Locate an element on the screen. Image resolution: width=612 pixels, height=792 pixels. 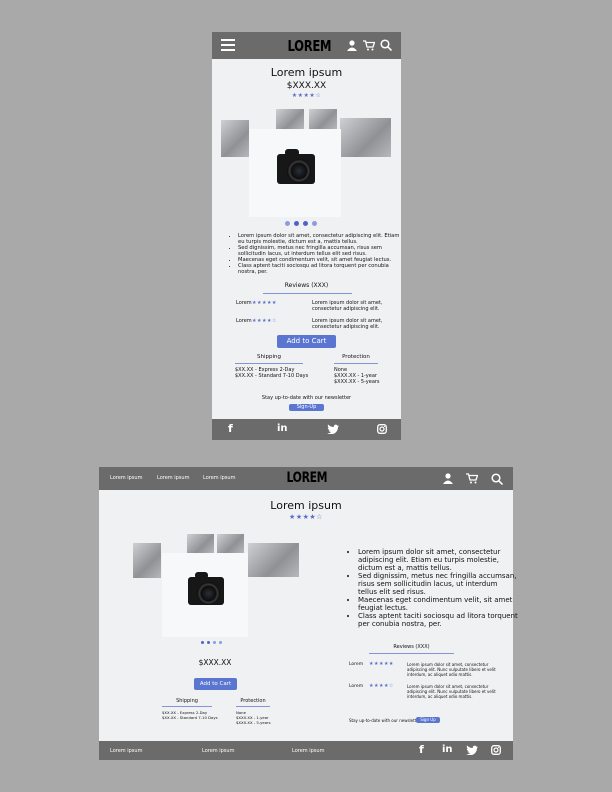
mobile-footer: f in is located at coordinates (306, 429).